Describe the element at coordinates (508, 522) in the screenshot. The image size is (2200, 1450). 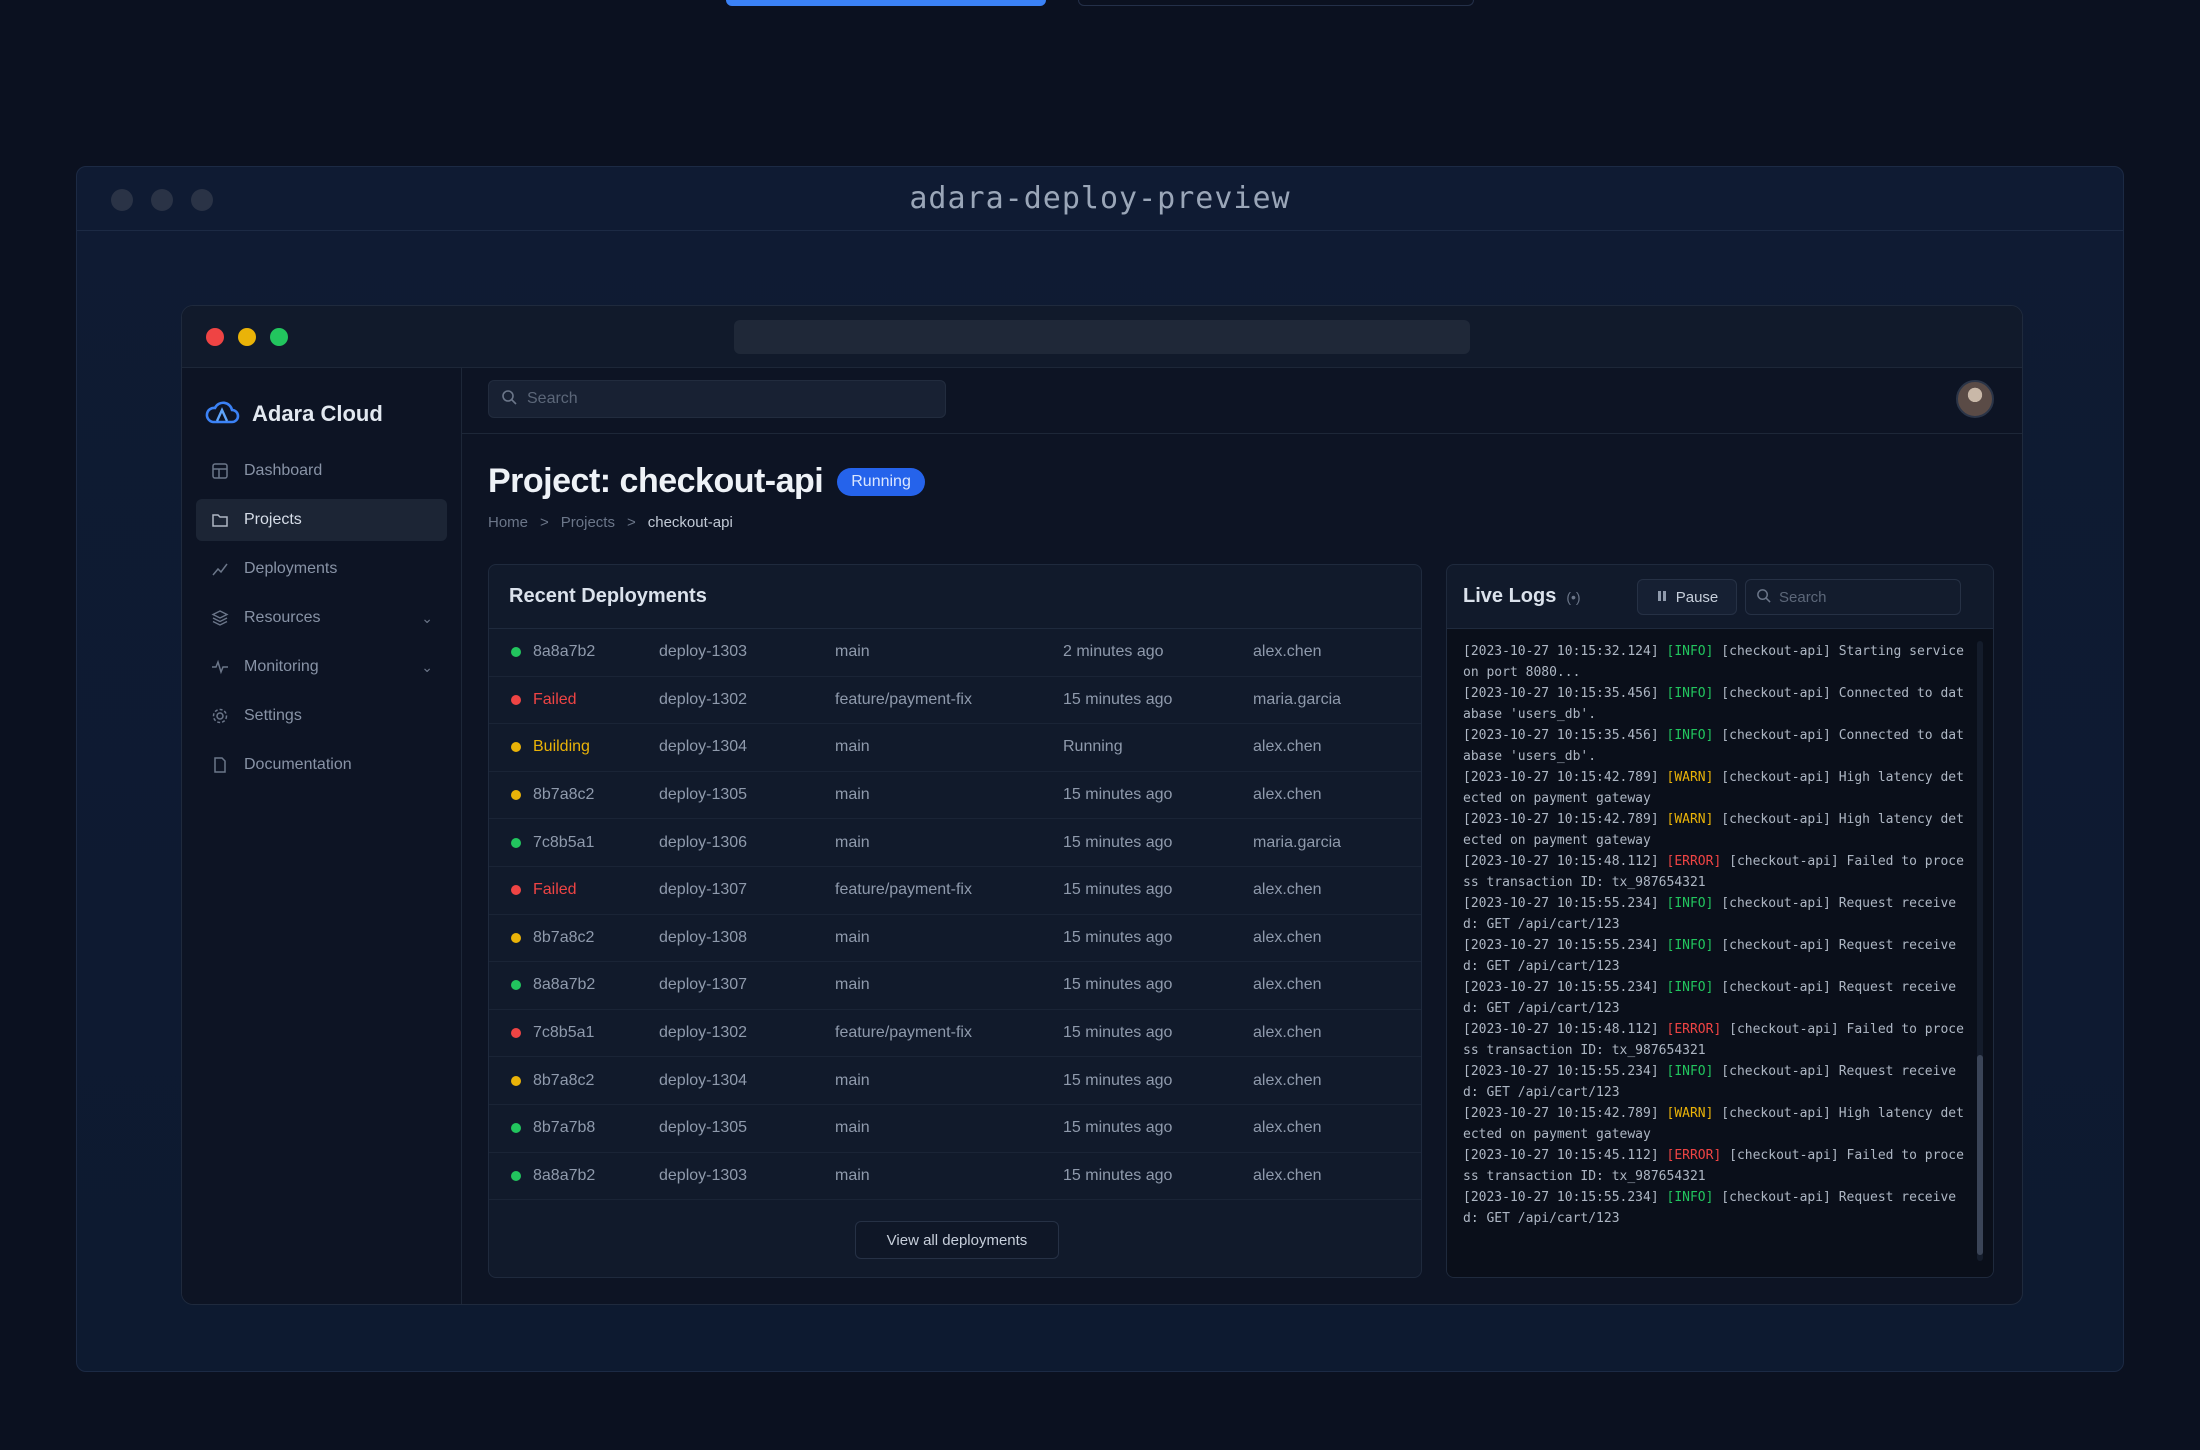
I see `breadcrumb-item: Home` at that location.